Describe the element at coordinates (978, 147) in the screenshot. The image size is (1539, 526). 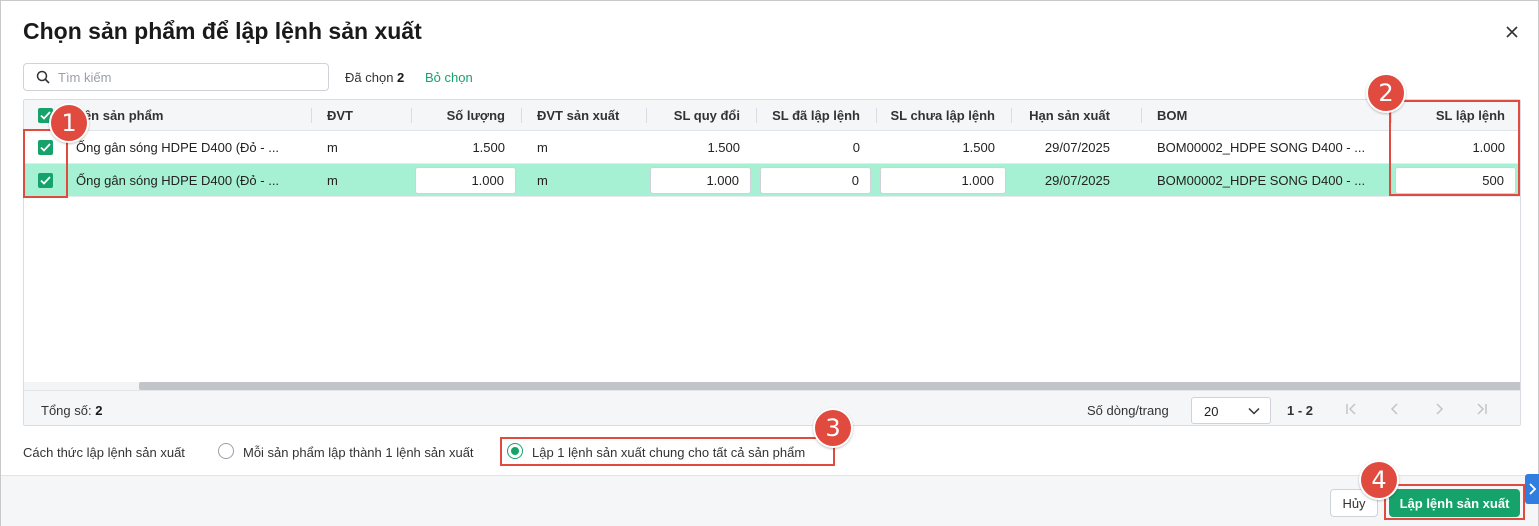
I see `cell-not-ordered: 1.500` at that location.